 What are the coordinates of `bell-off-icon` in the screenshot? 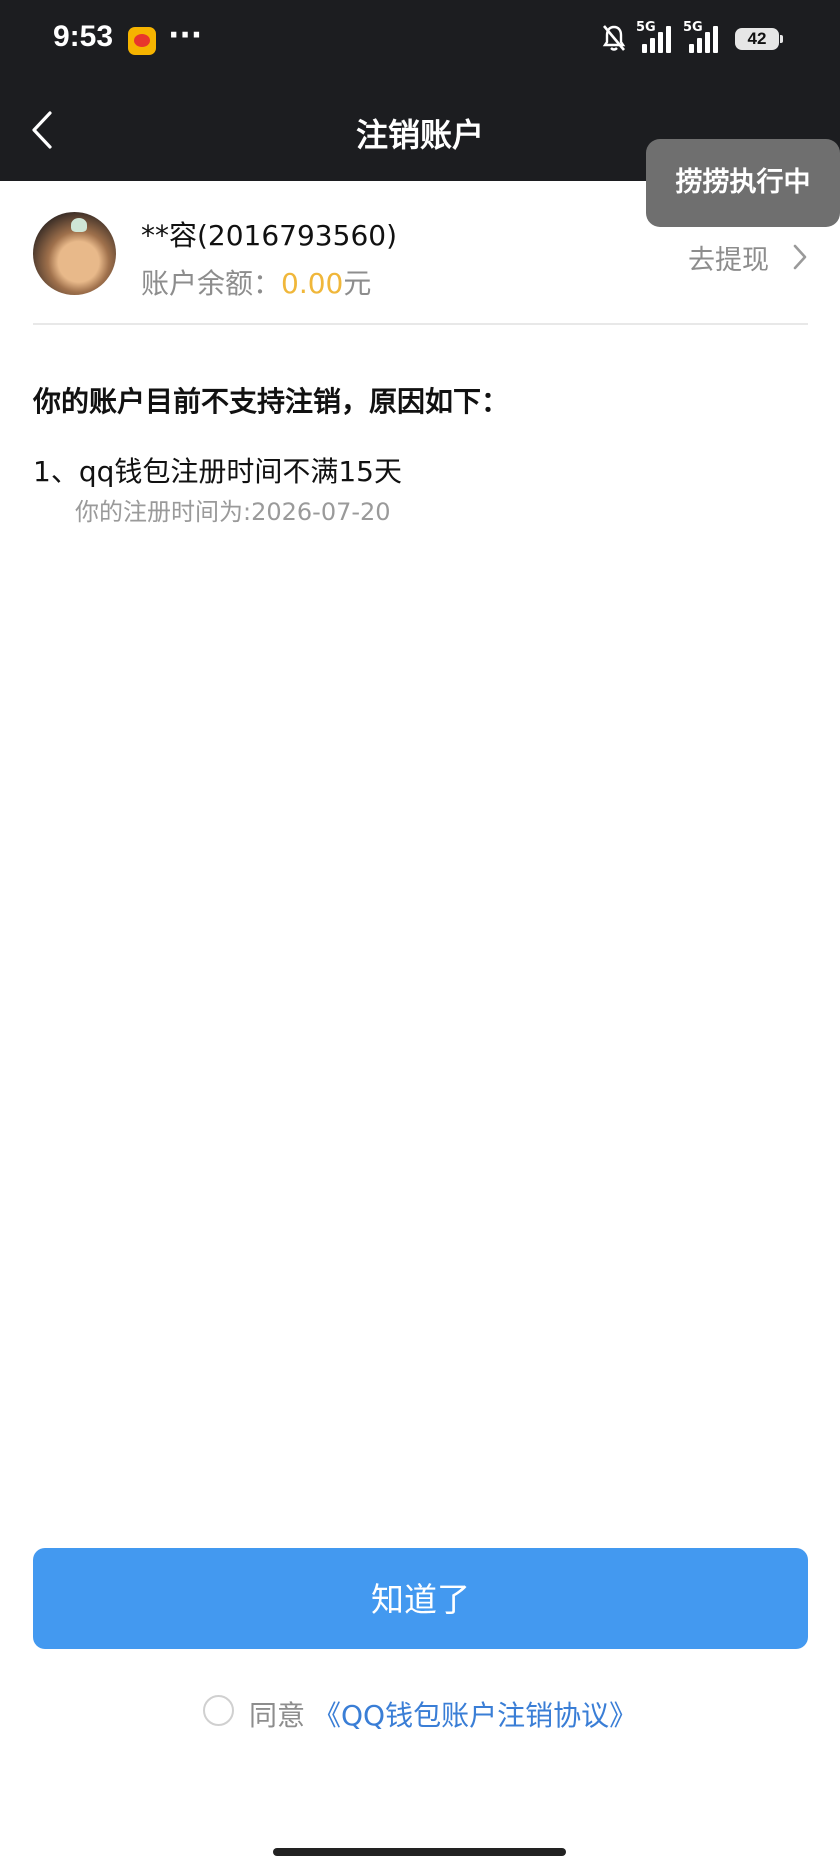 It's located at (614, 38).